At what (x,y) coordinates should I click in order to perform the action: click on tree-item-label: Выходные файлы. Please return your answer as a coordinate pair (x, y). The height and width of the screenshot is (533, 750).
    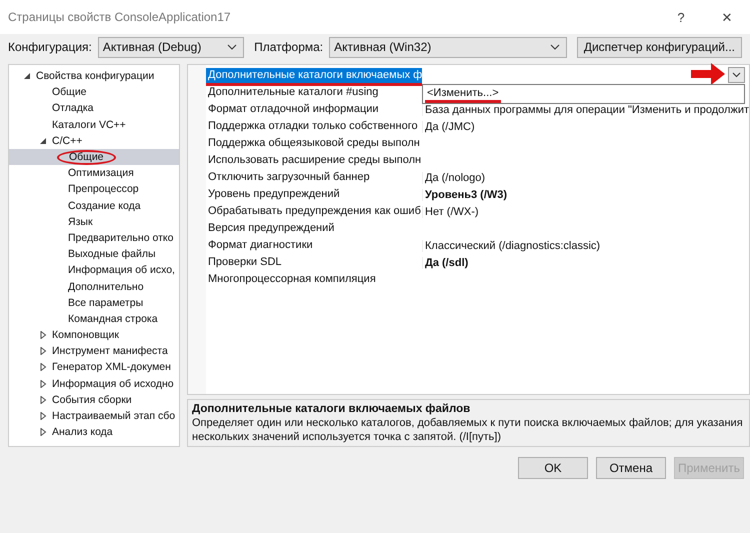
    Looking at the image, I should click on (112, 254).